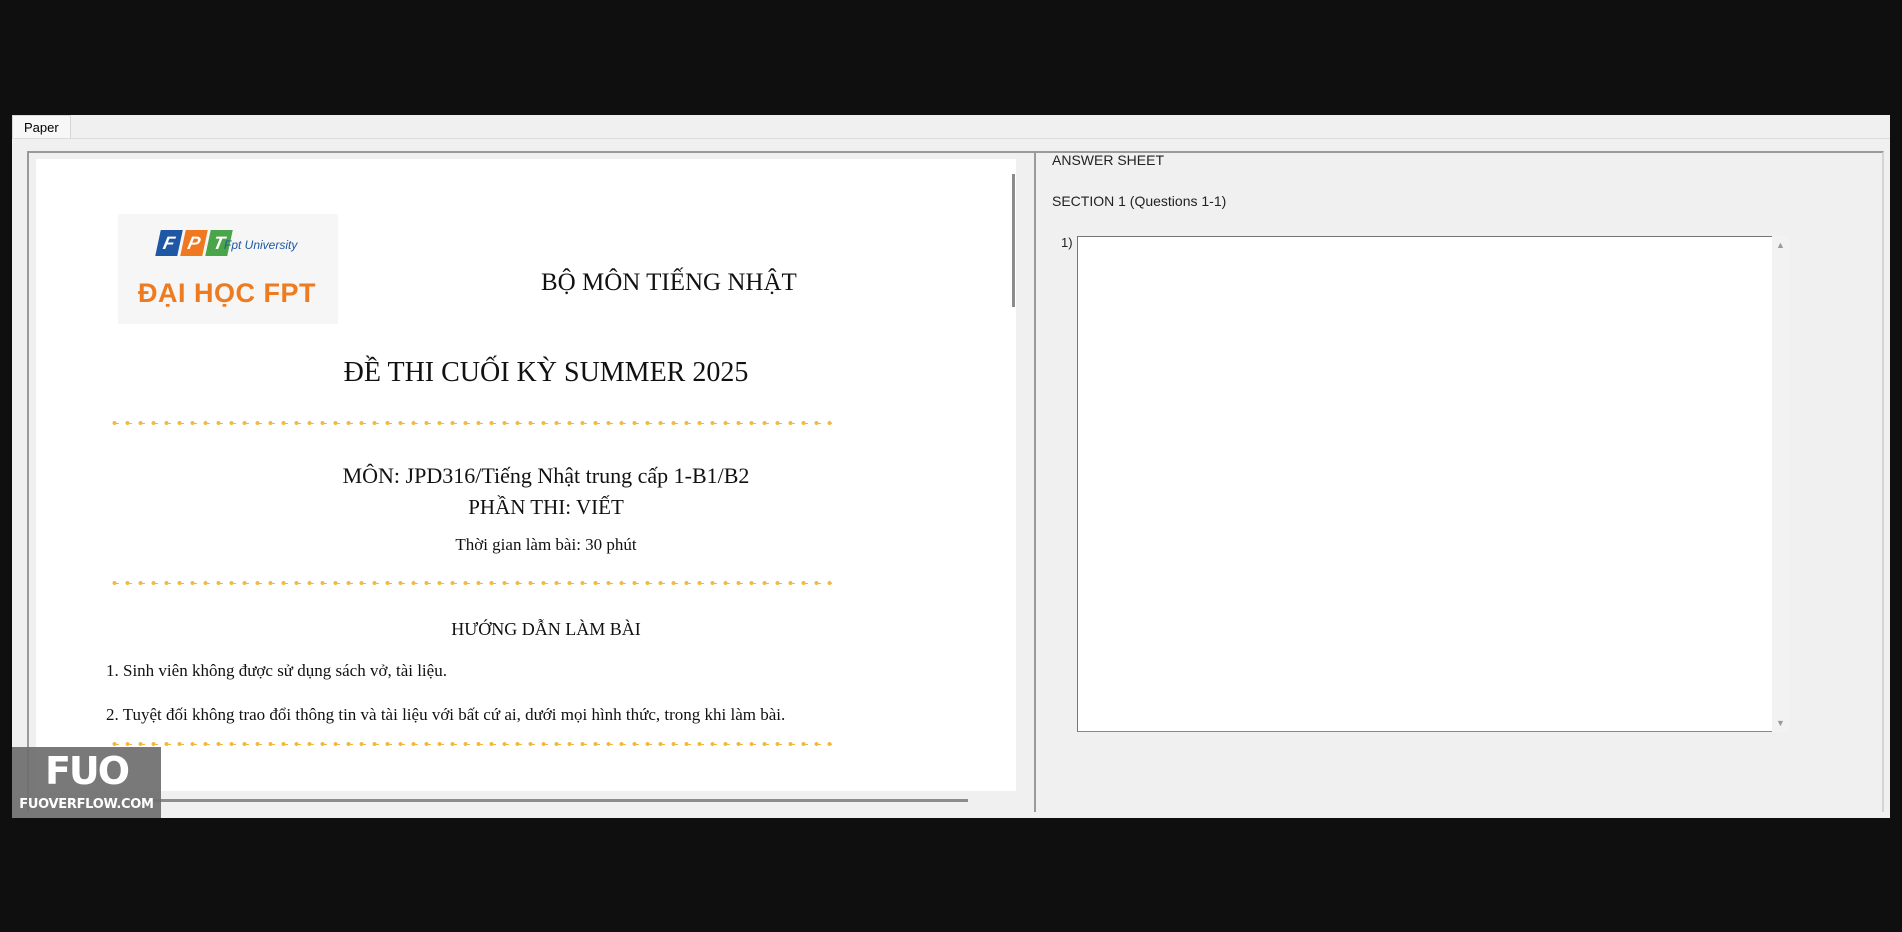 The height and width of the screenshot is (932, 1902). Describe the element at coordinates (1780, 484) in the screenshot. I see `answer-scrollbar` at that location.